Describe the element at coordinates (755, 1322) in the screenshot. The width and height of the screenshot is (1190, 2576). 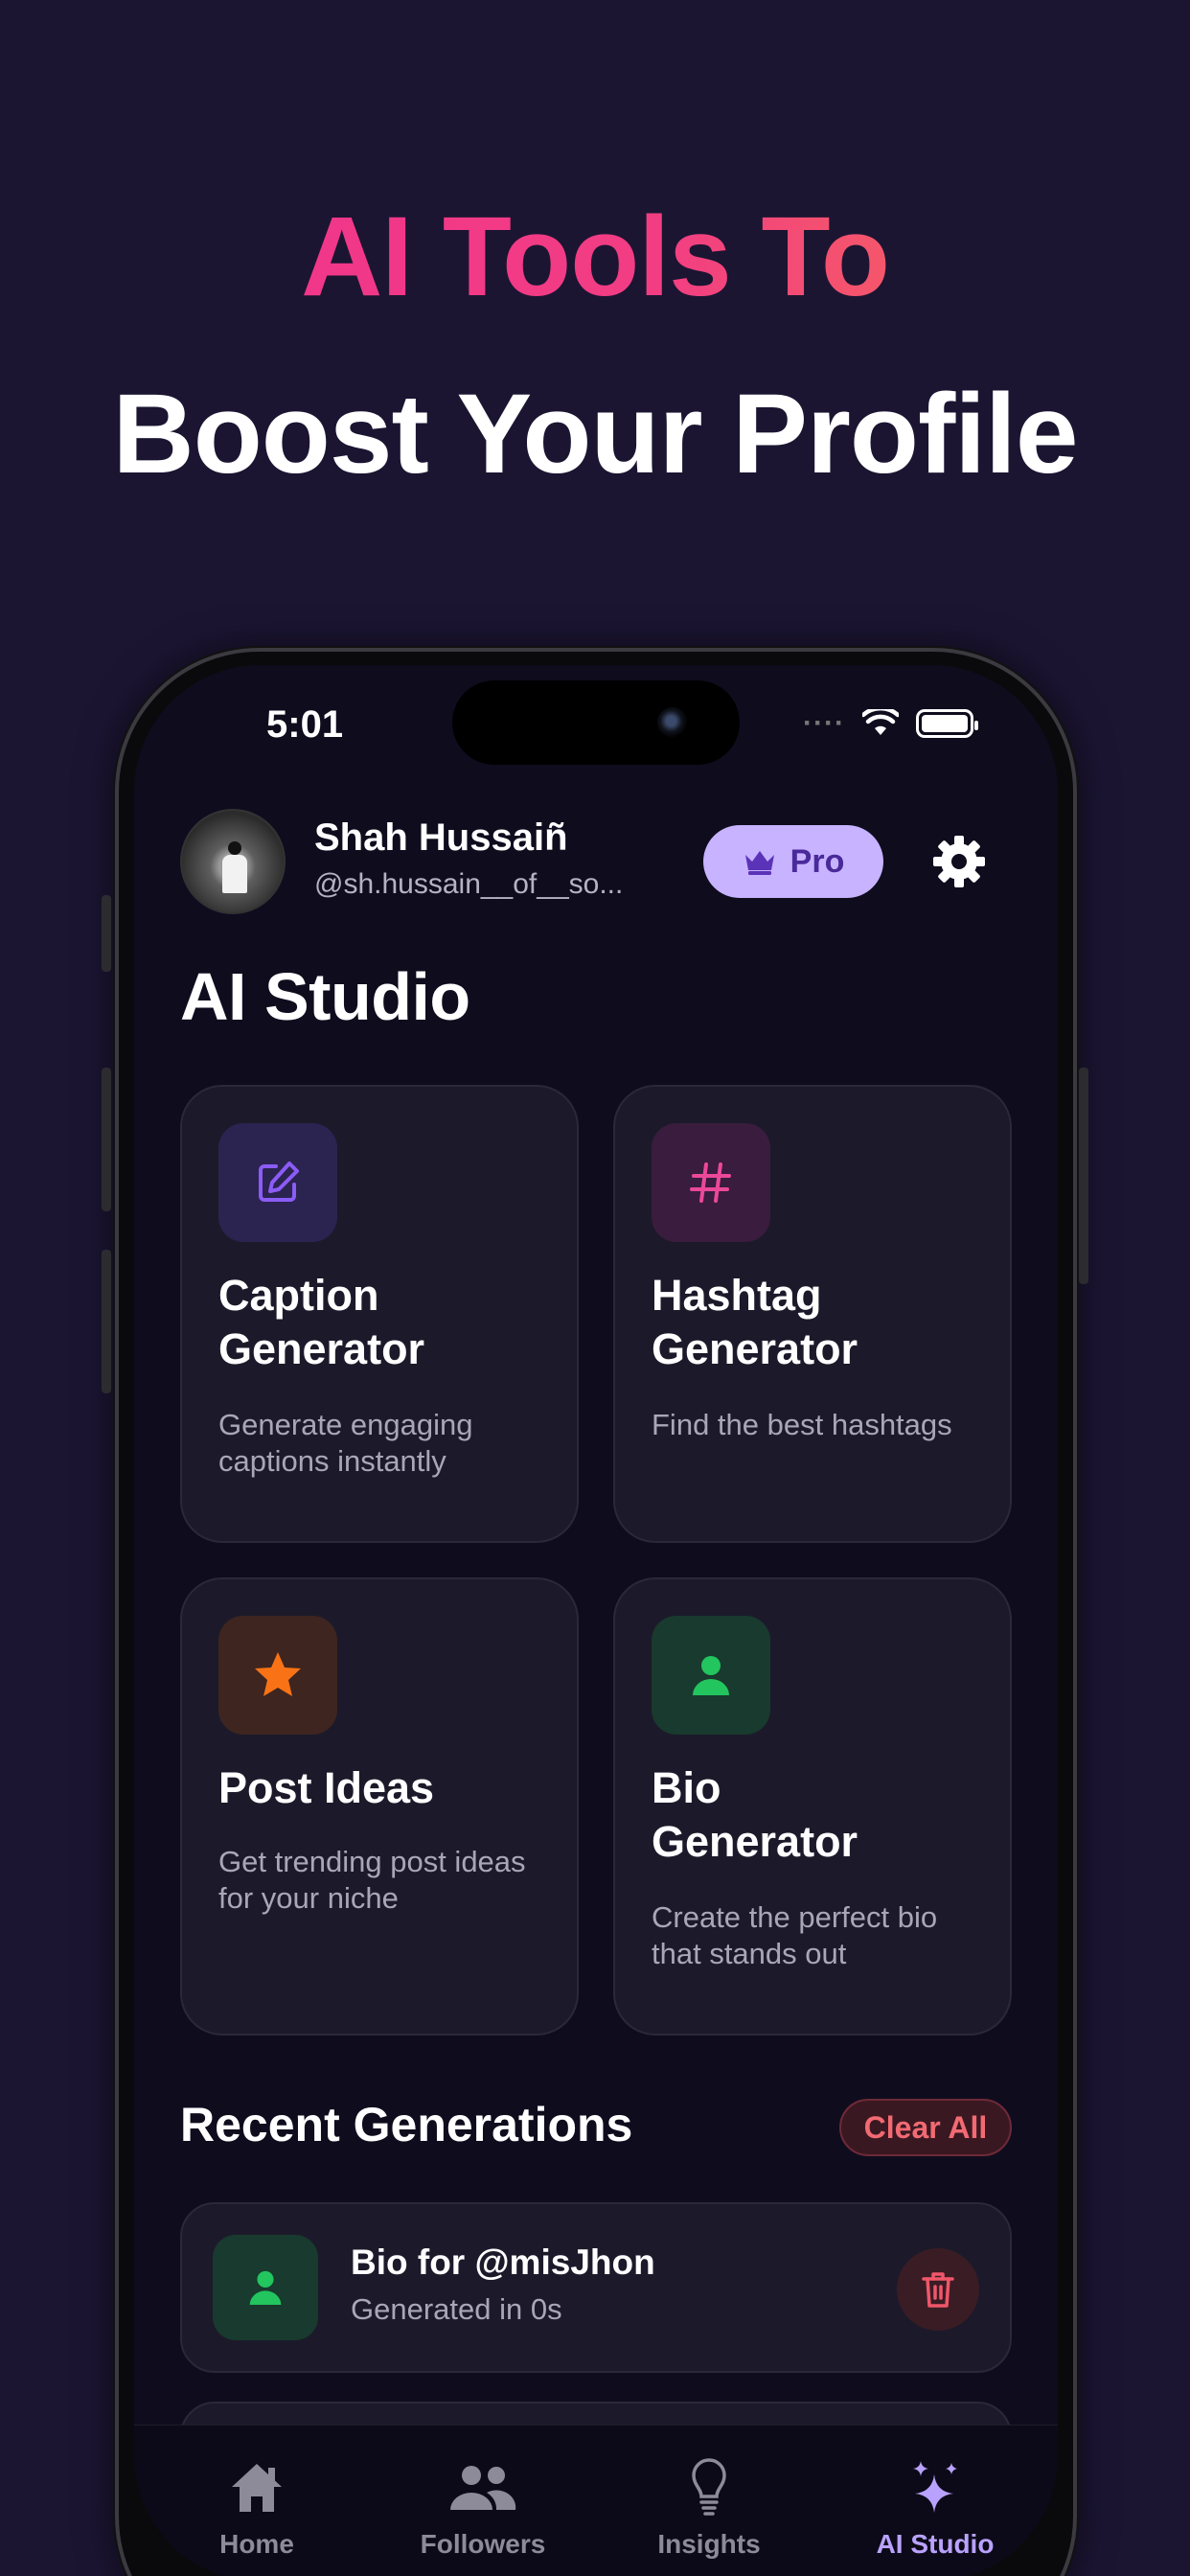
I see `card-title: Hashtag Generator` at that location.